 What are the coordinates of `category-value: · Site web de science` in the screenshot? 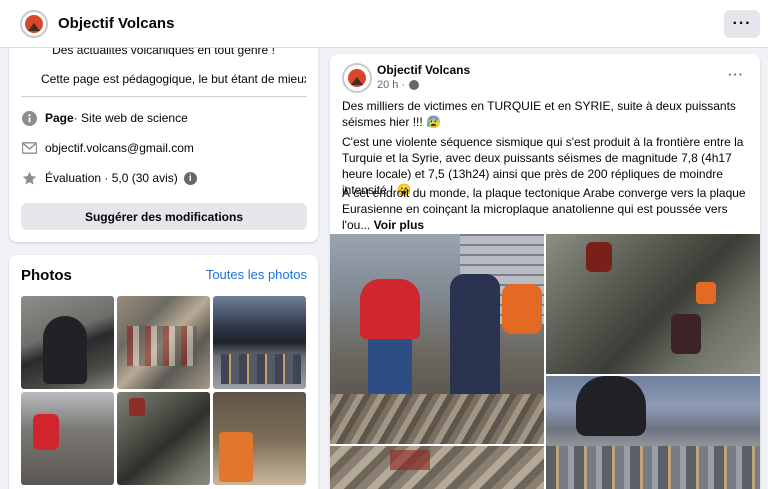 It's located at (131, 118).